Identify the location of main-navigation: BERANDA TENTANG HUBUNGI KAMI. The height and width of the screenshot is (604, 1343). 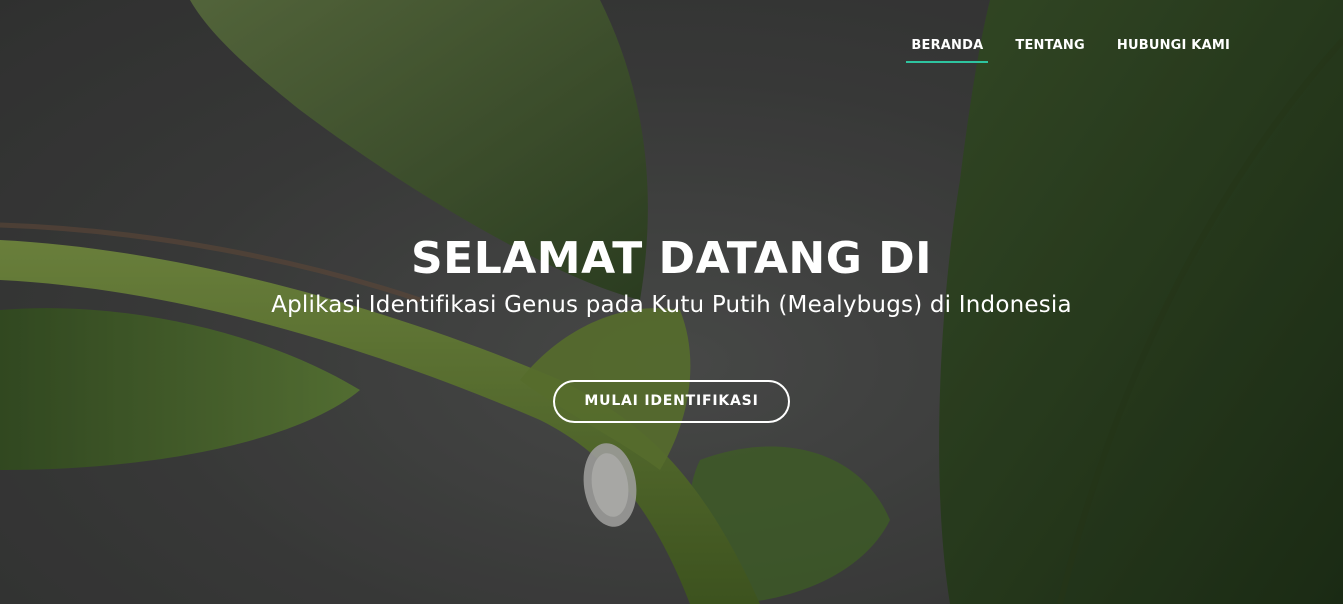
(1059, 46).